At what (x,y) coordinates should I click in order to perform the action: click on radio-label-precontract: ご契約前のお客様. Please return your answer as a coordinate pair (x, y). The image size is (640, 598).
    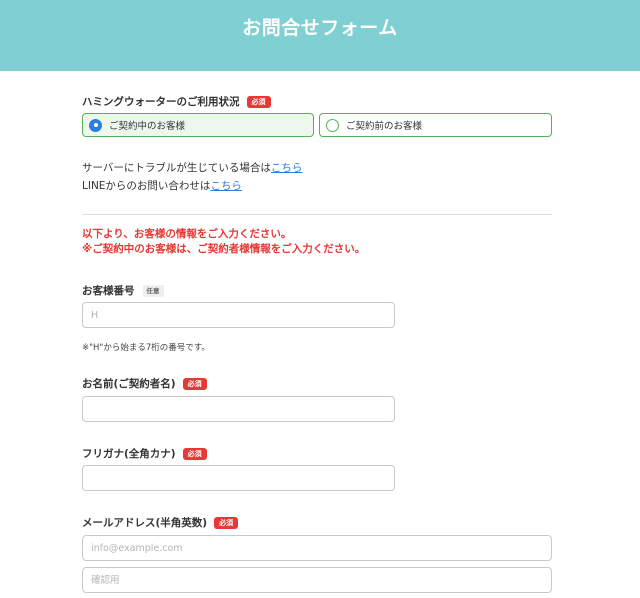
    Looking at the image, I should click on (384, 126).